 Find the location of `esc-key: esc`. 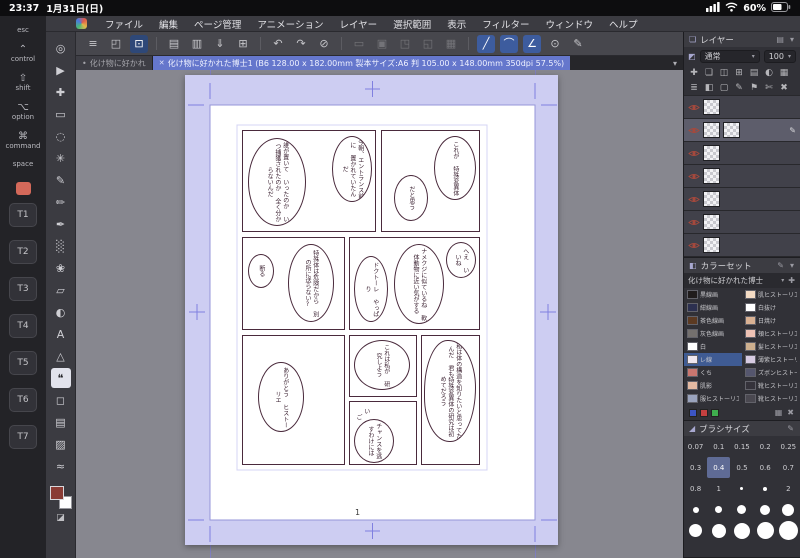

esc-key: esc is located at coordinates (23, 30).